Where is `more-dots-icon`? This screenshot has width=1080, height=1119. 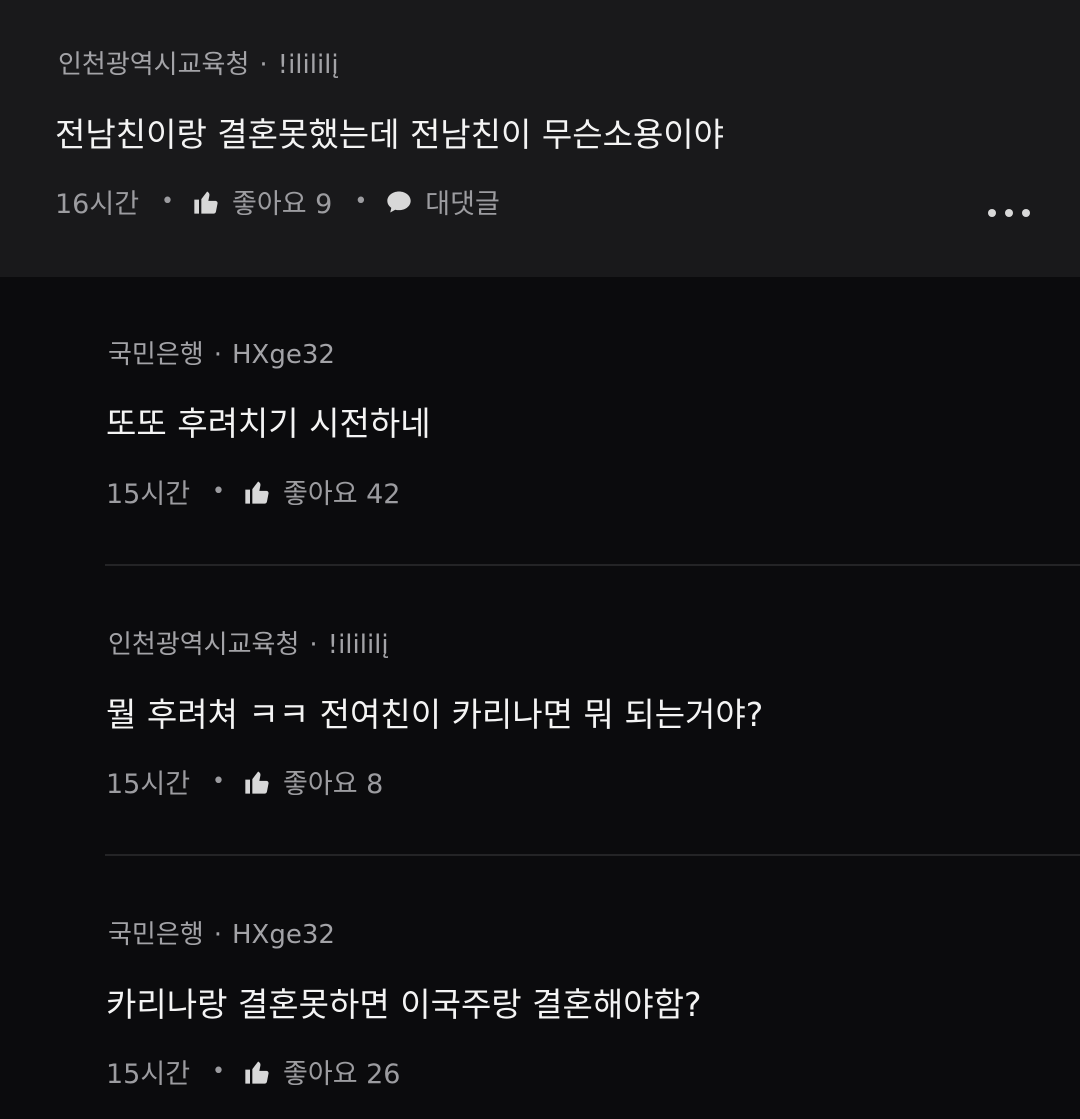
more-dots-icon is located at coordinates (1009, 213).